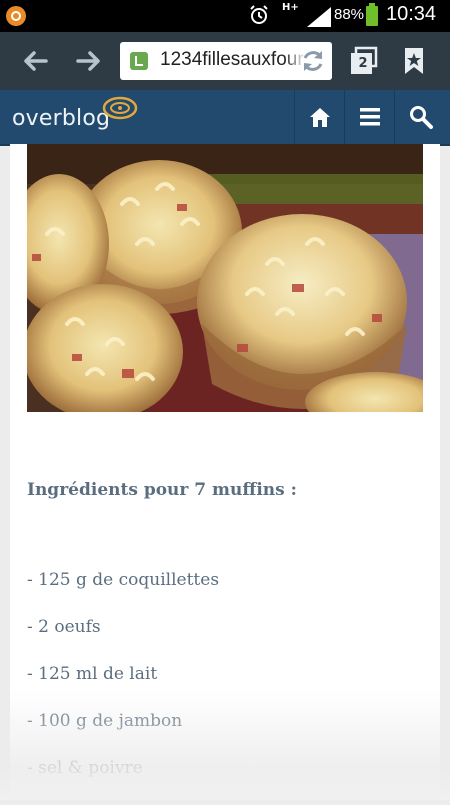 The image size is (450, 805). I want to click on ingredient-item: - sel & poivre, so click(85, 768).